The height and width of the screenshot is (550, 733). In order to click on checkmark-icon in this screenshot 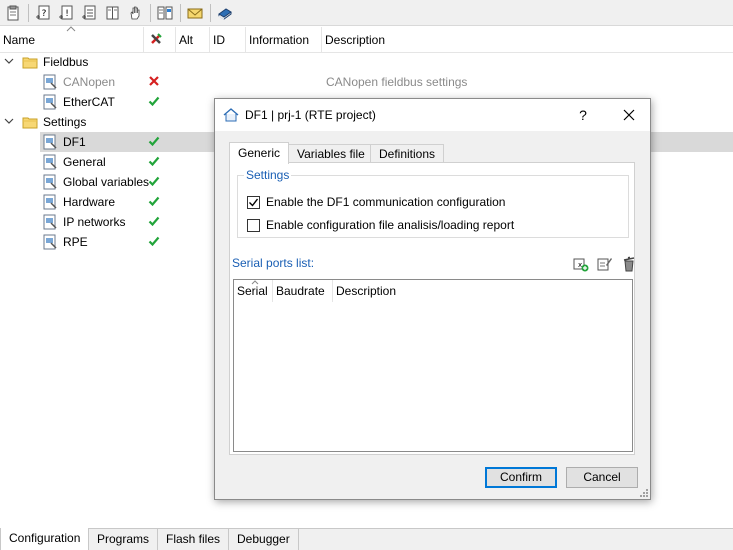, I will do `click(254, 202)`.